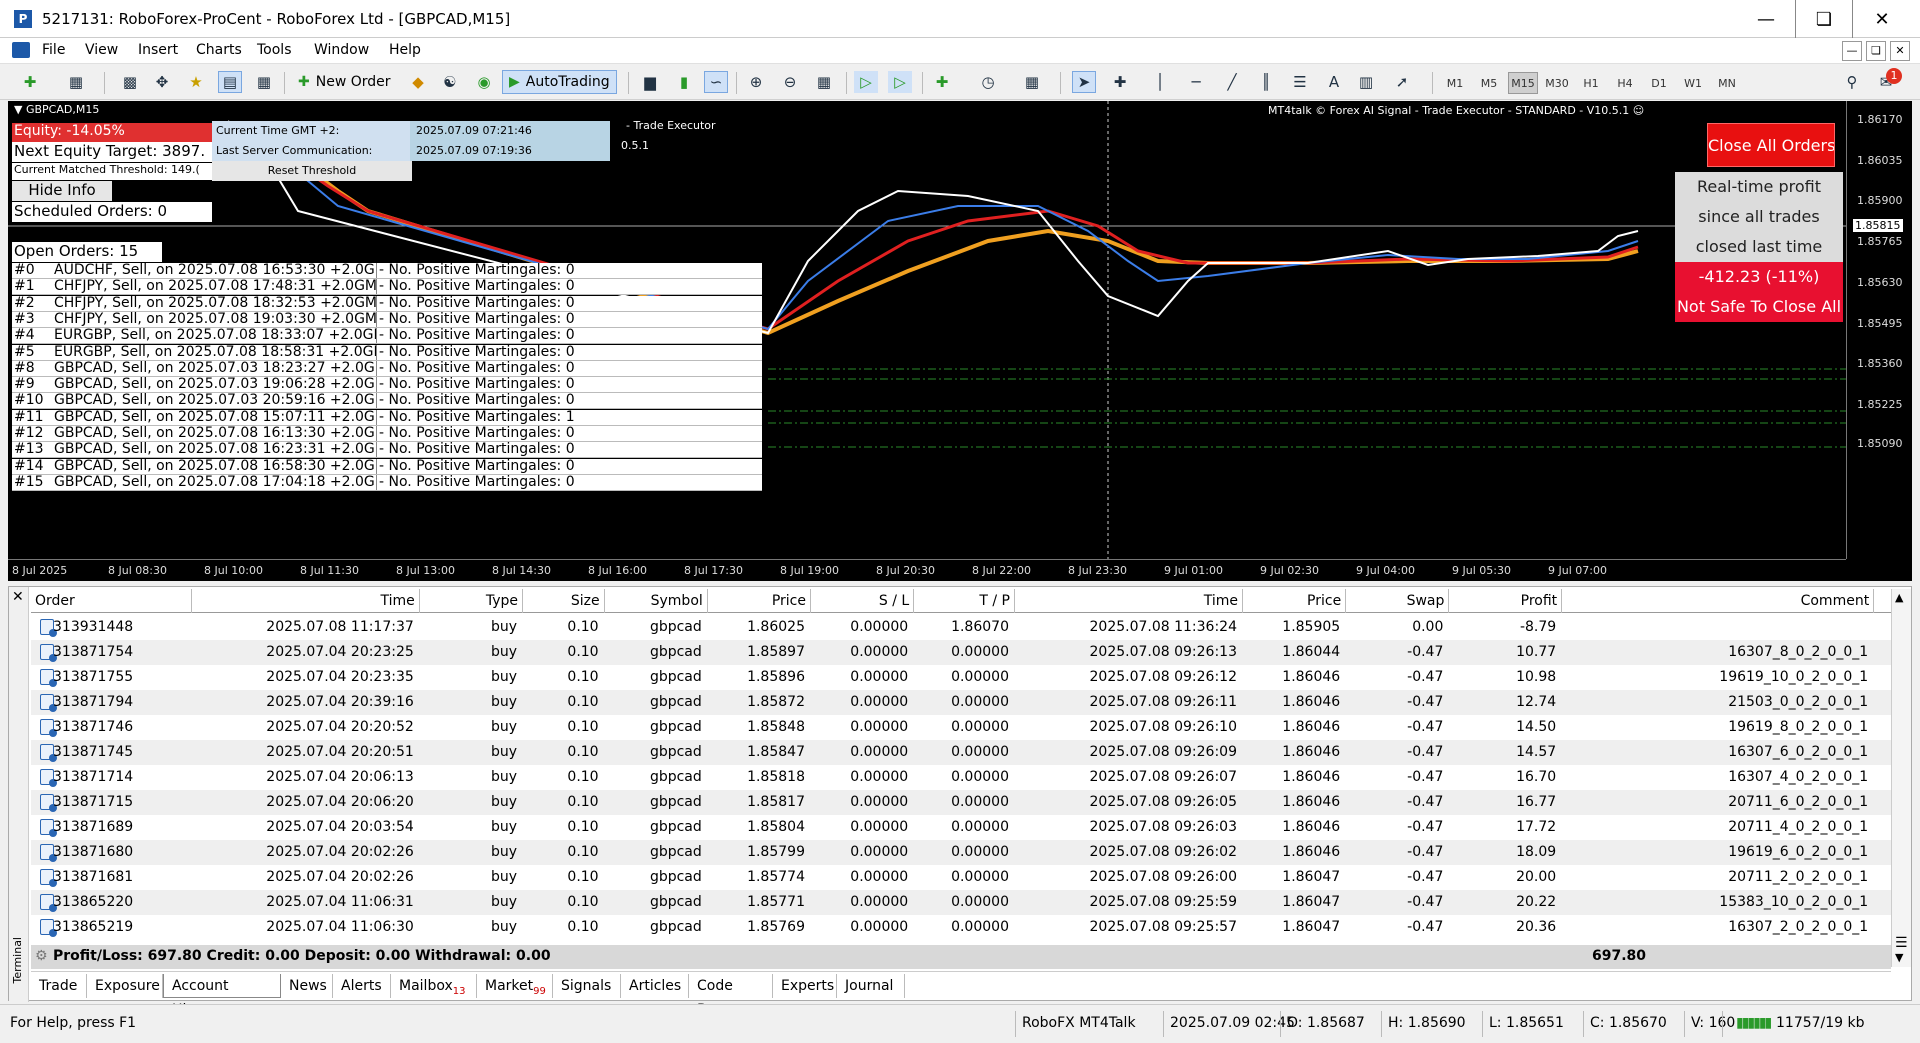 The width and height of the screenshot is (1920, 1043). Describe the element at coordinates (484, 82) in the screenshot. I see `market-icon: ◉` at that location.